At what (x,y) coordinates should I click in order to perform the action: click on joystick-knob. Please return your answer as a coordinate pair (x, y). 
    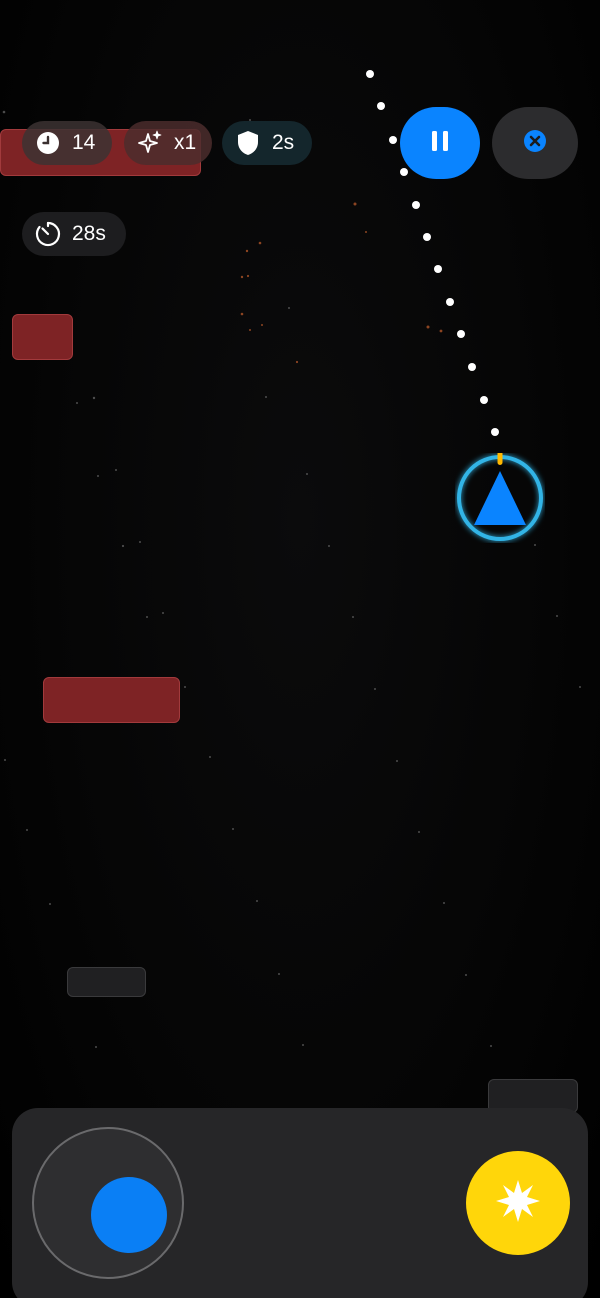
    Looking at the image, I should click on (129, 1215).